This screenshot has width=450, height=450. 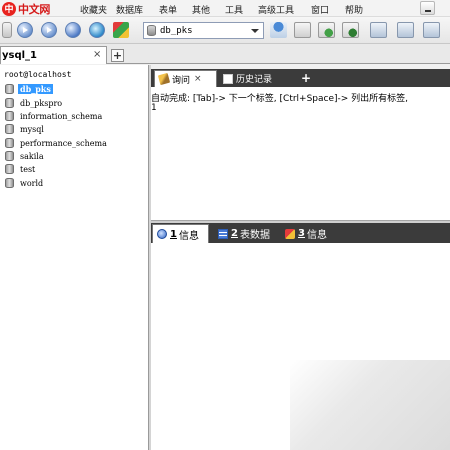 What do you see at coordinates (41, 103) in the screenshot?
I see `tree-item-label: db_pkspro` at bounding box center [41, 103].